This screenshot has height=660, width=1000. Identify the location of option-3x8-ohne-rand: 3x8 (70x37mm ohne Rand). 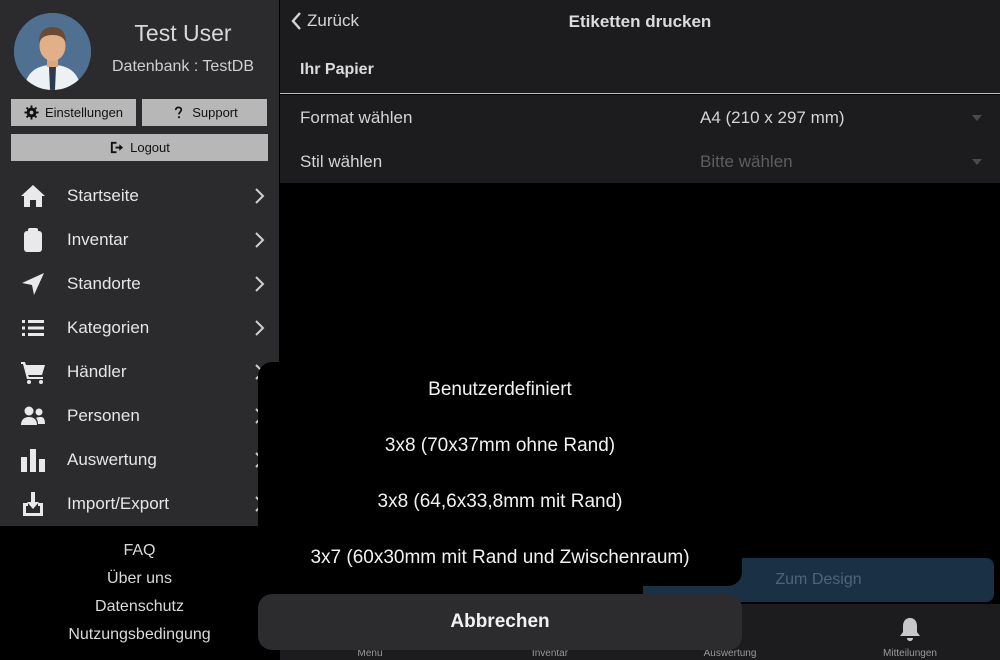
(500, 446).